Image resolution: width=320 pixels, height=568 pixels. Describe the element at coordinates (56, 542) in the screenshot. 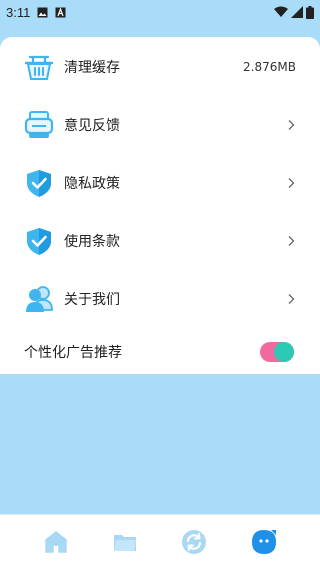

I see `home-icon` at that location.